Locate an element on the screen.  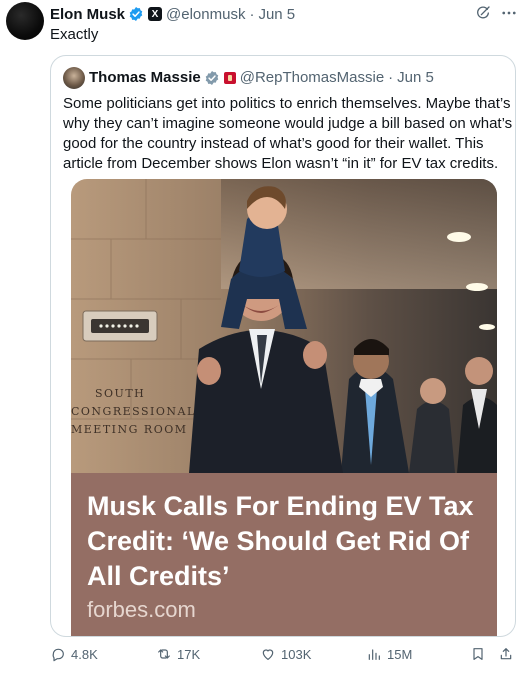
quoted-post-header: Thomas Massie @RepThomasMassie · Jun 5 is located at coordinates (261, 77).